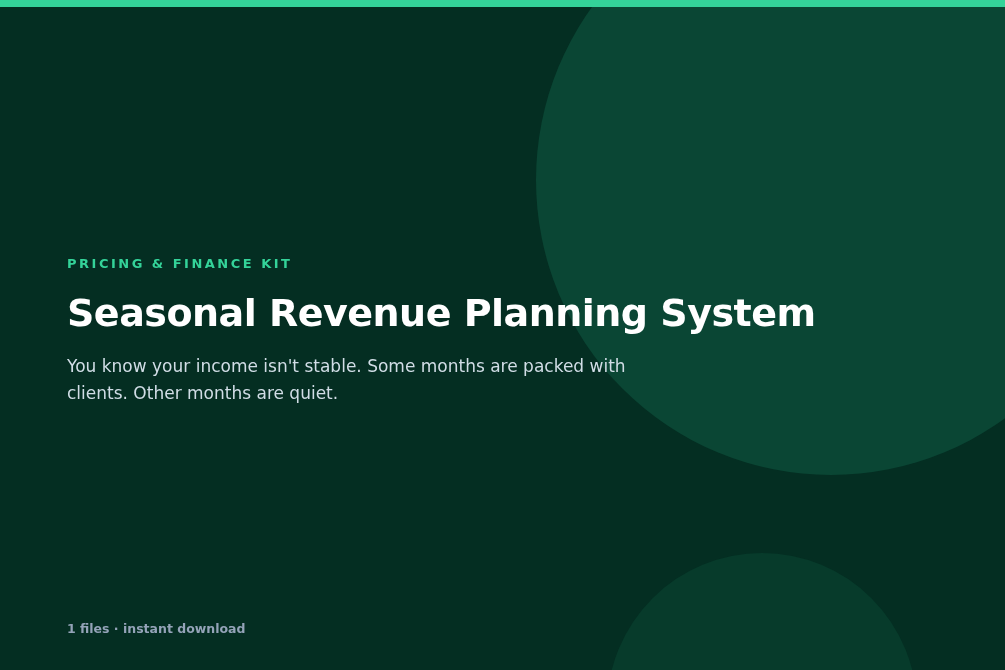  What do you see at coordinates (180, 263) in the screenshot?
I see `category-label: PRICING & FINANCE KIT` at bounding box center [180, 263].